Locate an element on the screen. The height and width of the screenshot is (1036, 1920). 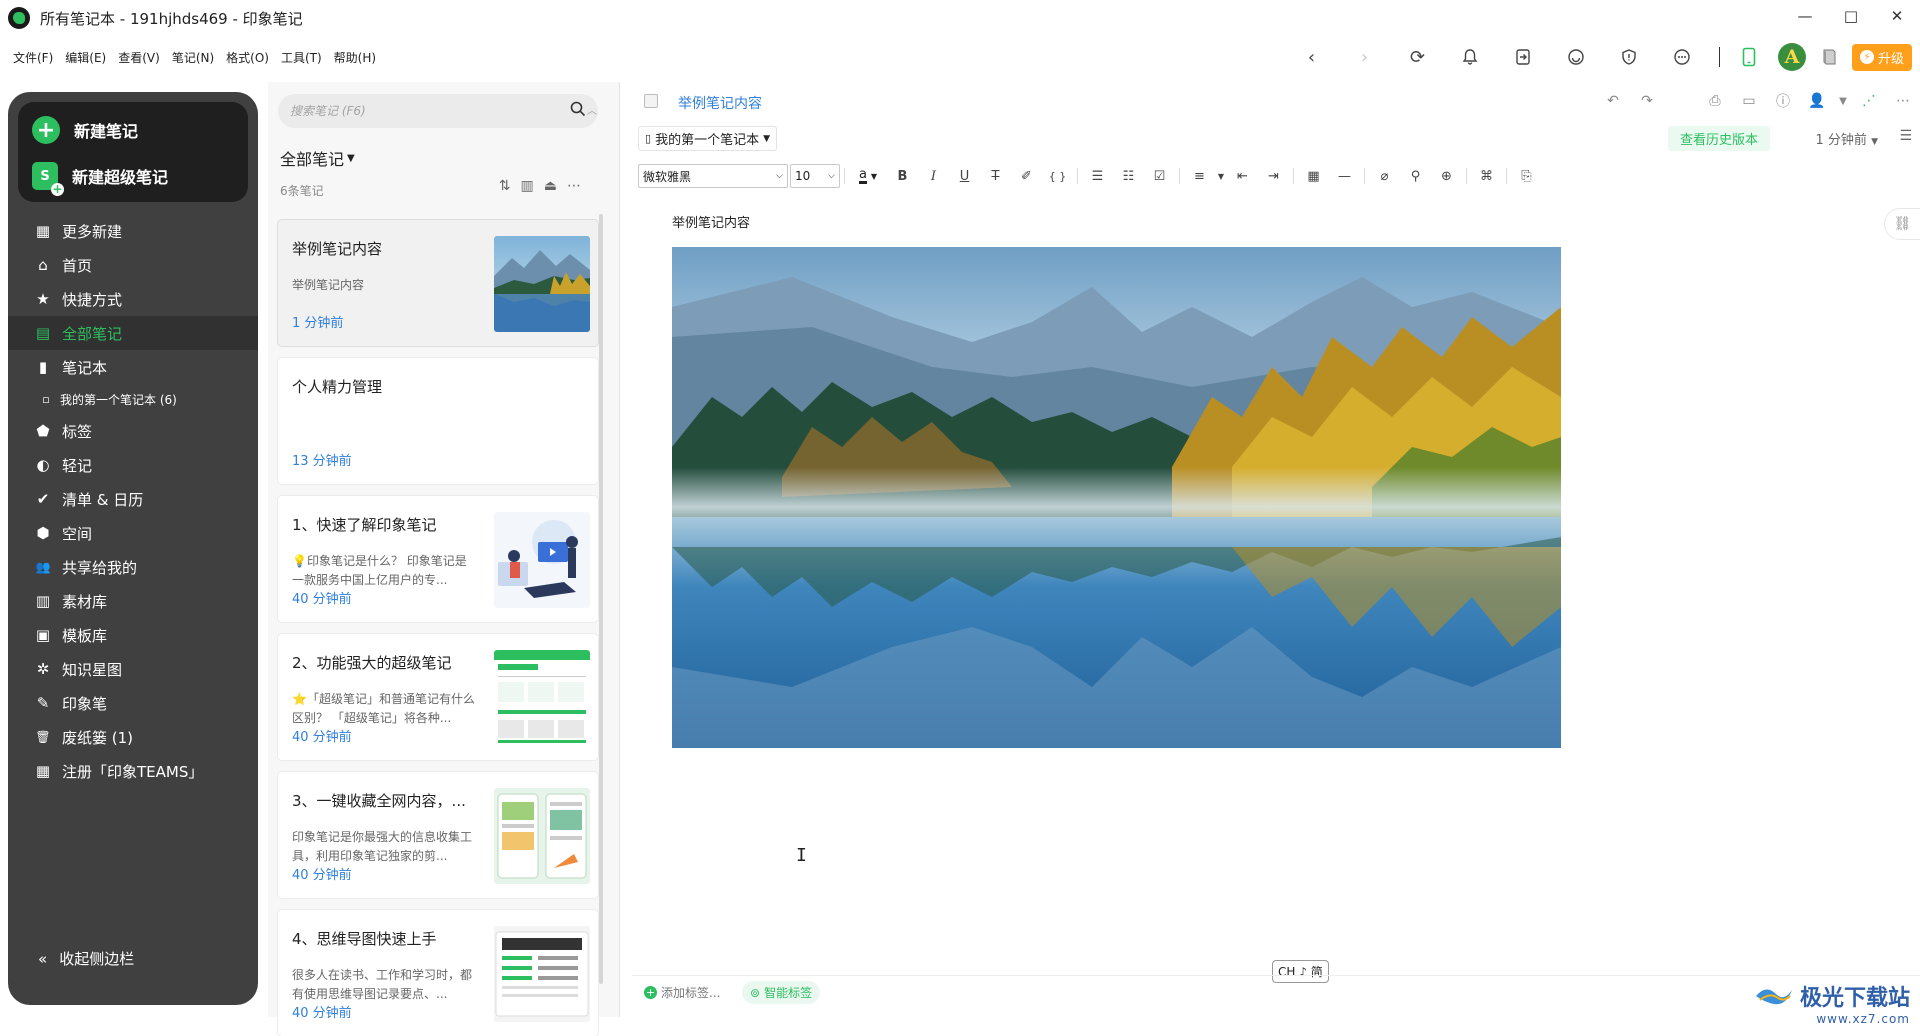
view-history-button: 查看历史版本 is located at coordinates (1718, 138).